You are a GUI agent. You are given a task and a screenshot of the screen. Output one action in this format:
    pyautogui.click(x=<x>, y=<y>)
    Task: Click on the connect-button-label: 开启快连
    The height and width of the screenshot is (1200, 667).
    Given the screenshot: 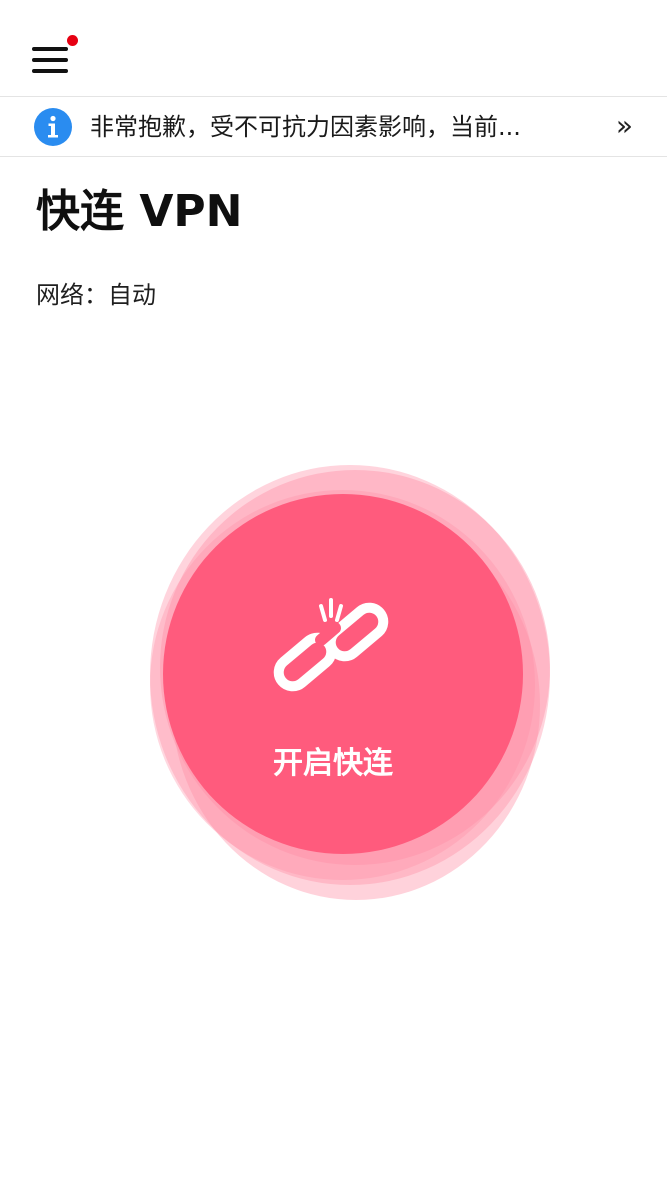 What is the action you would take?
    pyautogui.click(x=333, y=763)
    